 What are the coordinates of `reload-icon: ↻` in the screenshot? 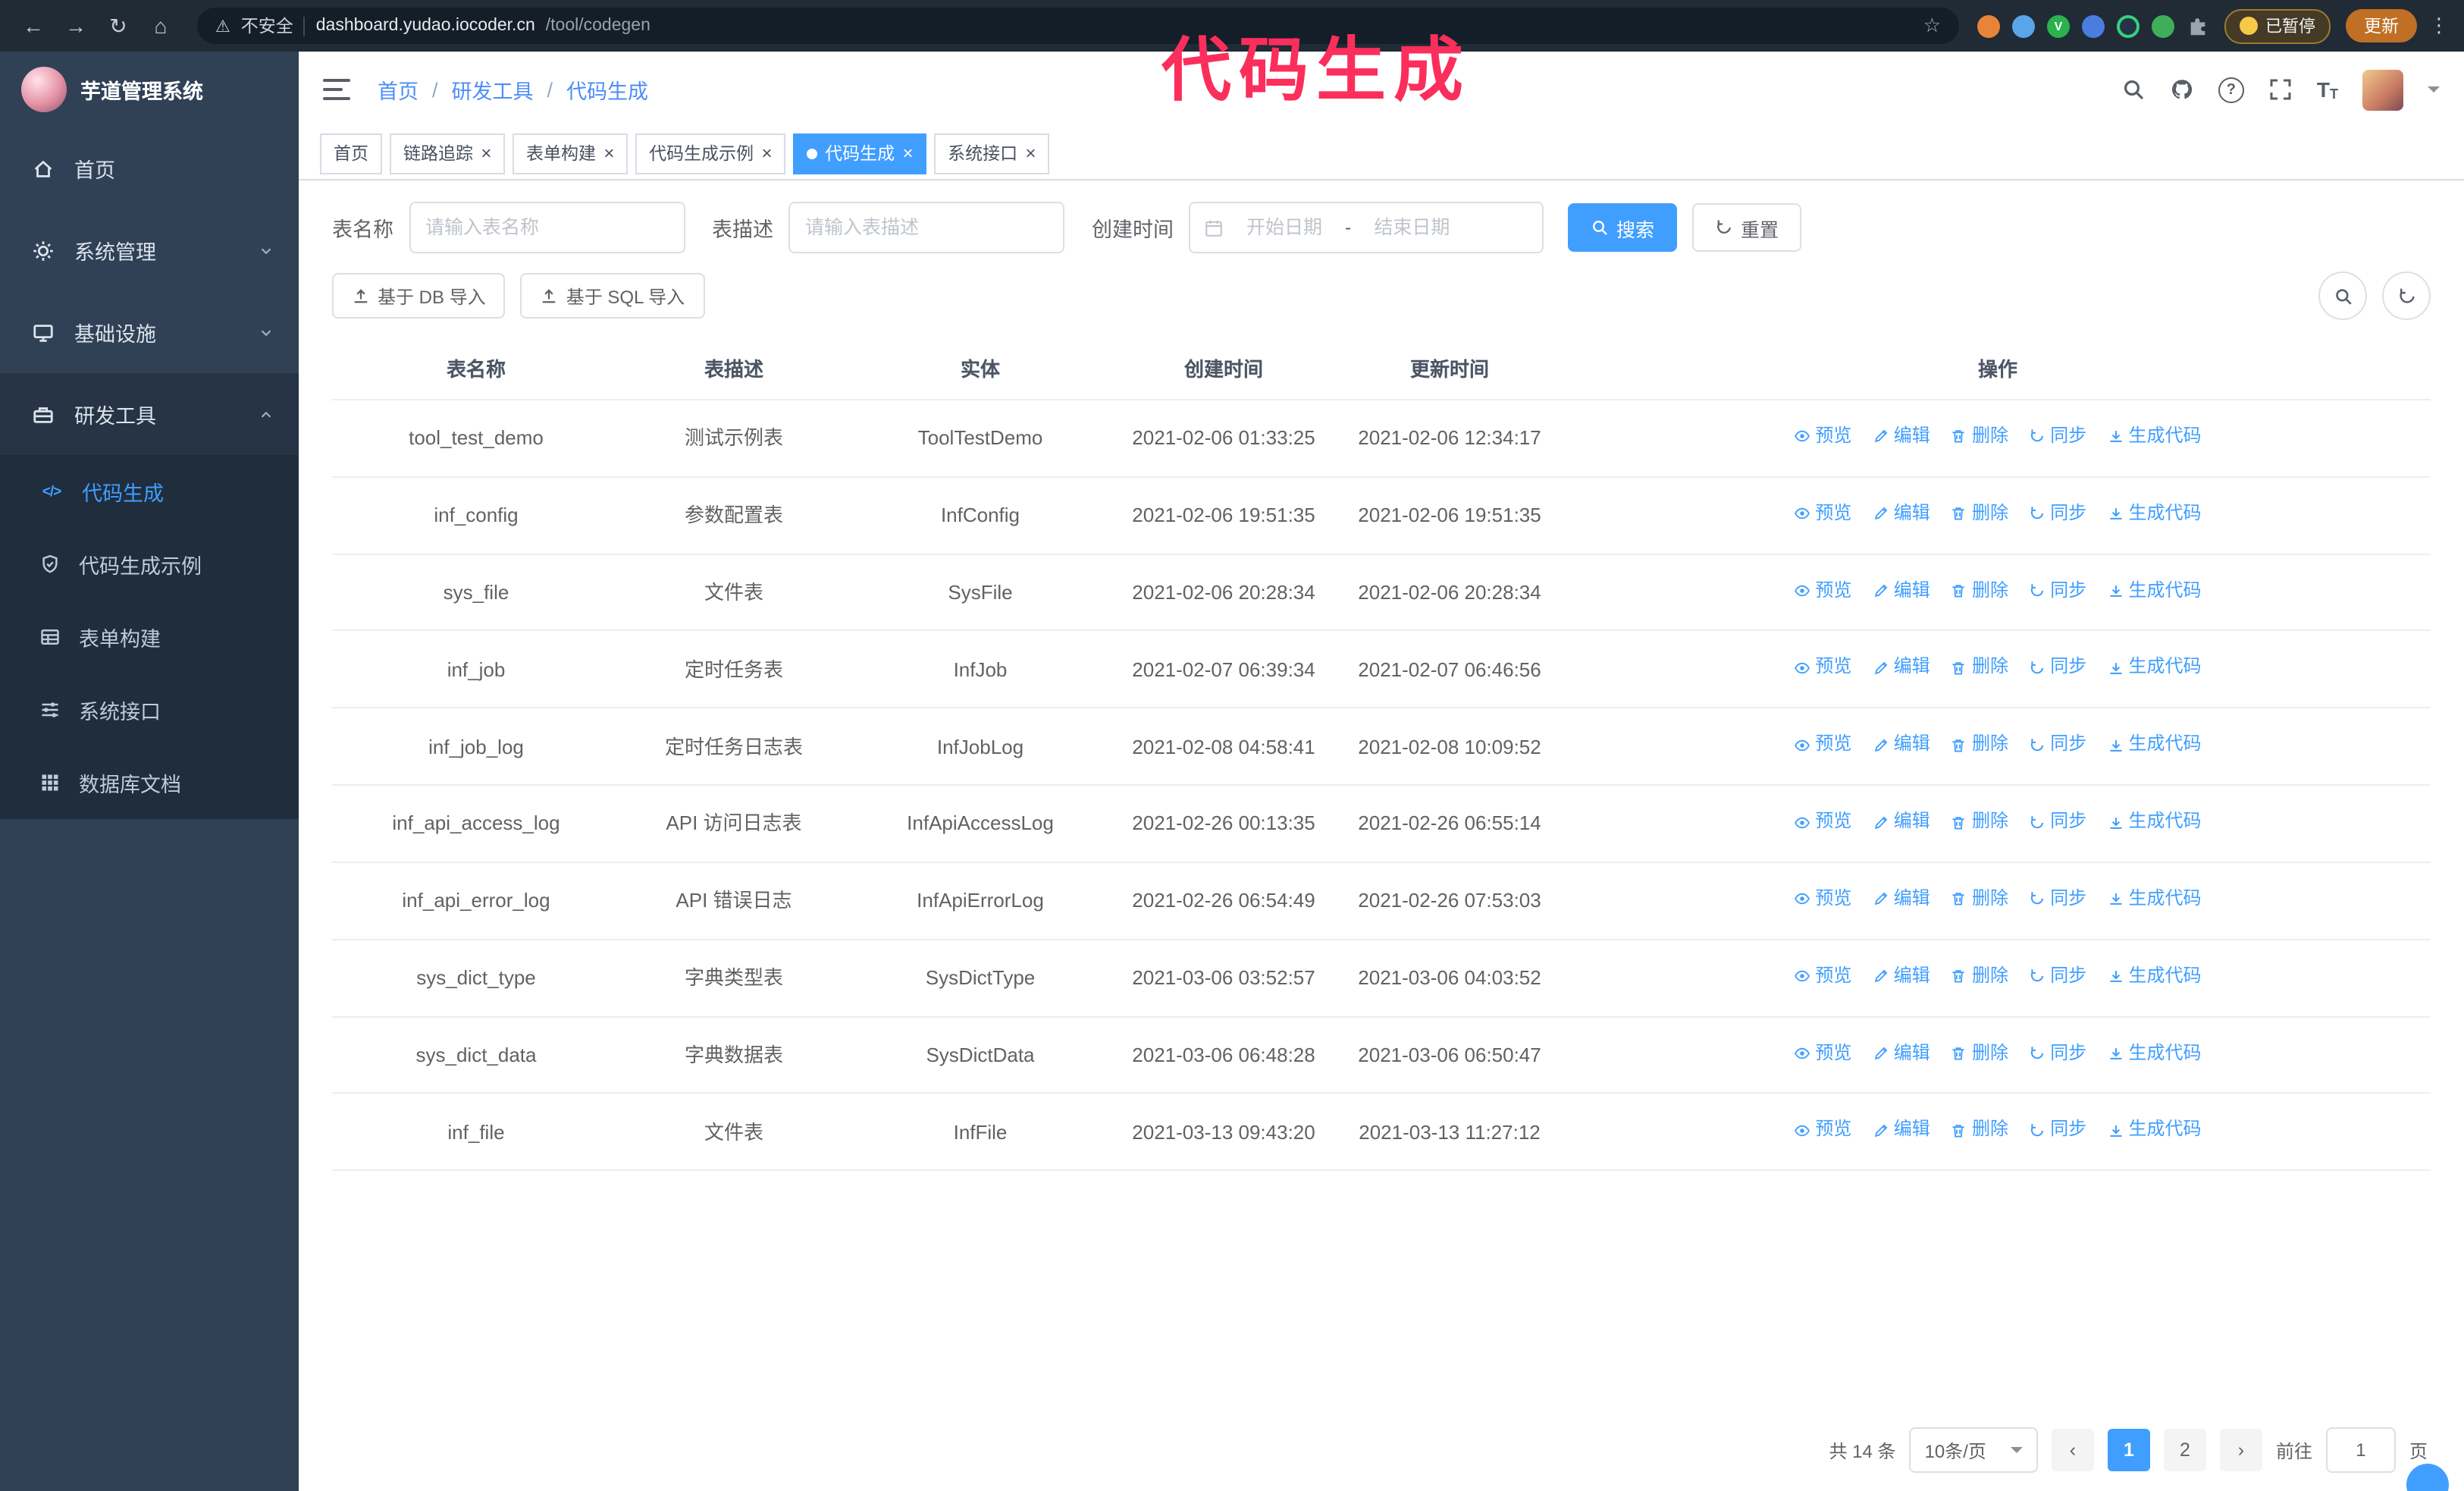 It's located at (118, 26).